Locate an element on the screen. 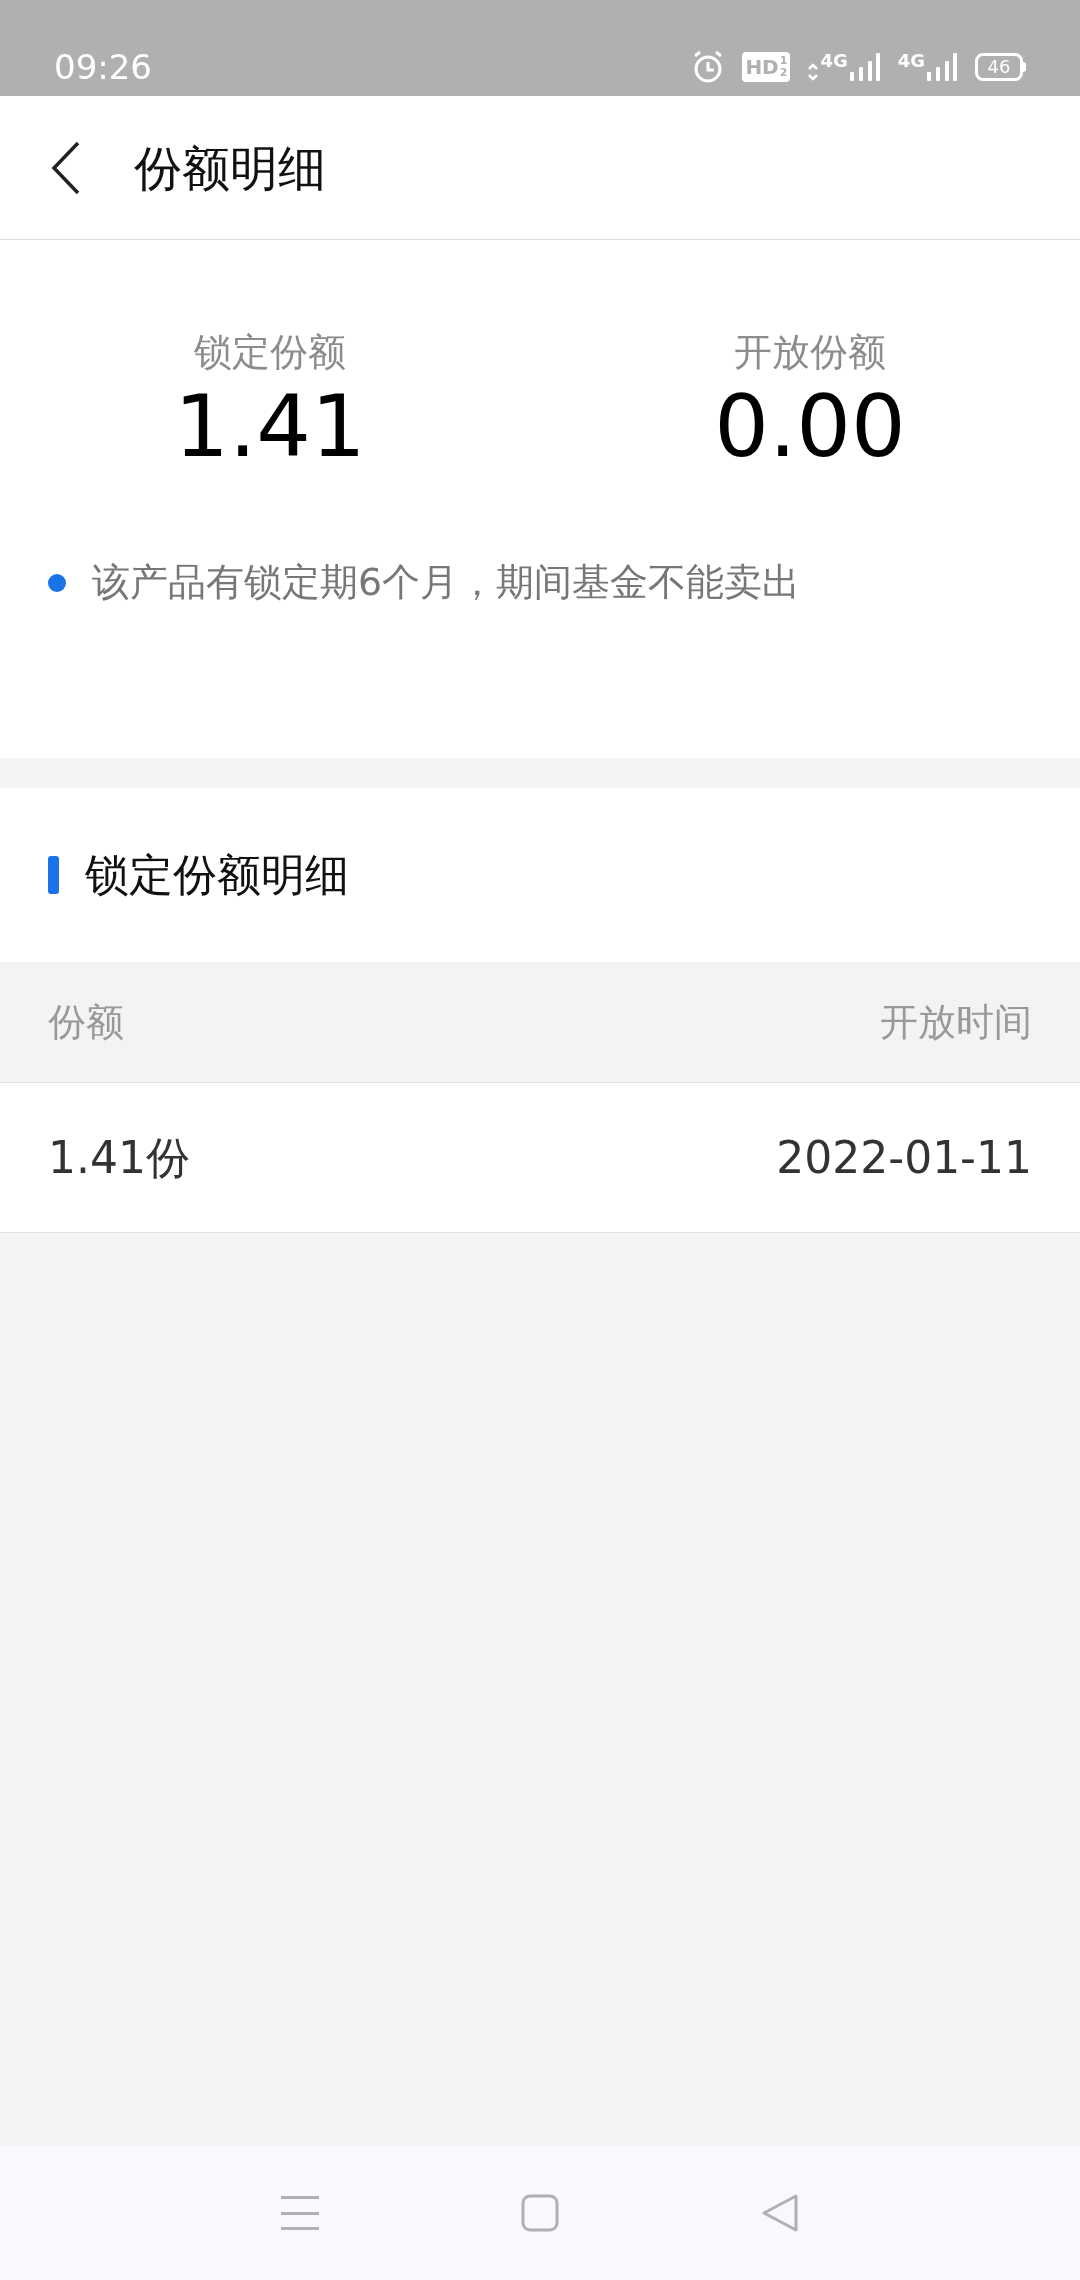 This screenshot has height=2280, width=1080. column-header: 份额 is located at coordinates (86, 1022).